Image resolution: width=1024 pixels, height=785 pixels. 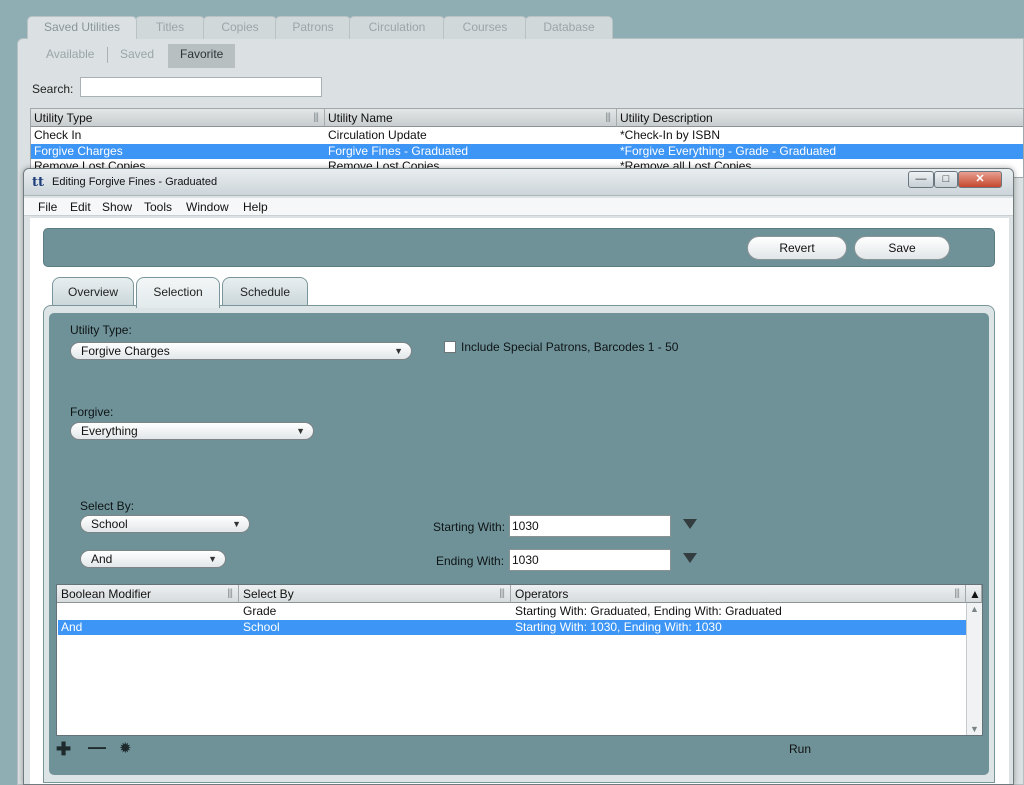 What do you see at coordinates (47, 207) in the screenshot?
I see `menu-file: File` at bounding box center [47, 207].